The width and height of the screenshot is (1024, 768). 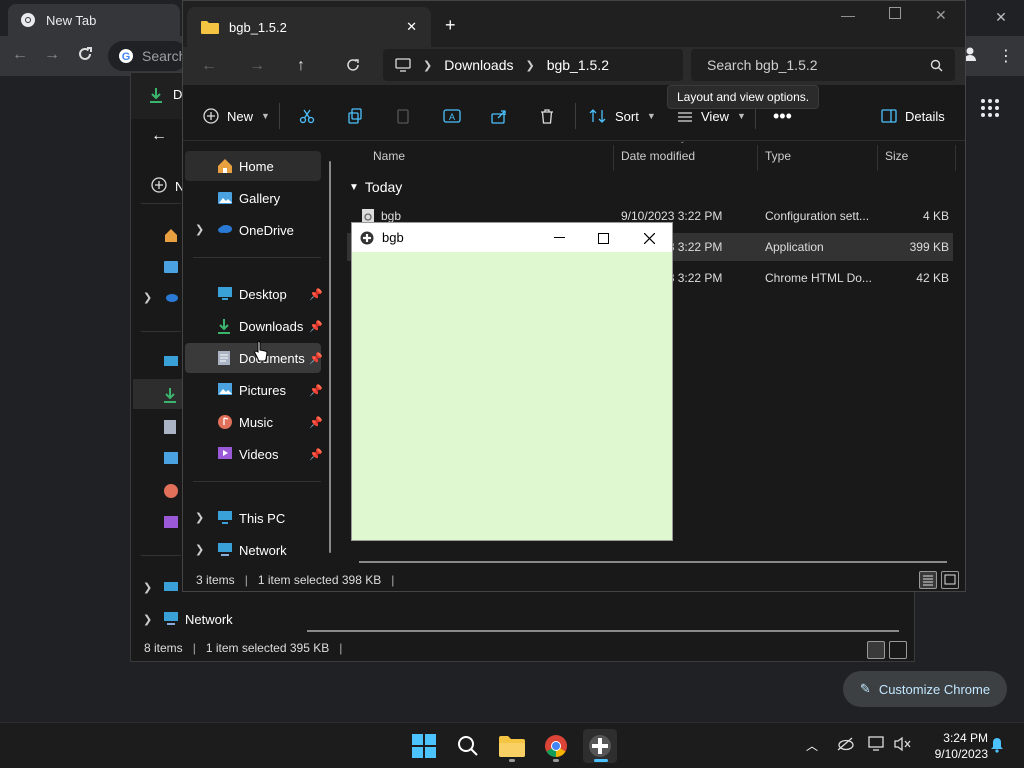 What do you see at coordinates (450, 25) in the screenshot?
I see `new-tab-button: +` at bounding box center [450, 25].